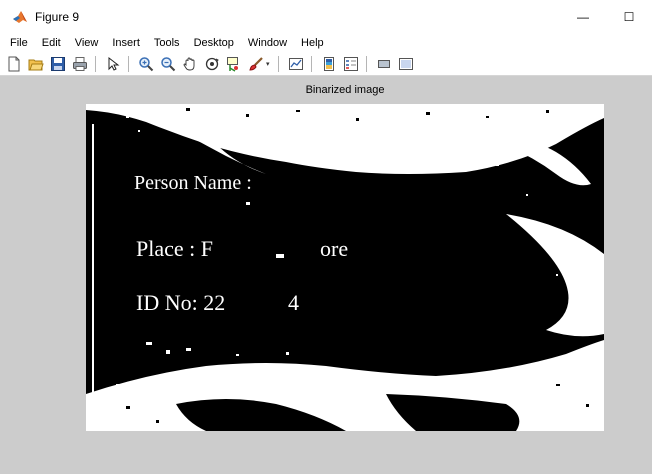 This screenshot has width=652, height=474. I want to click on link-plot-button, so click(296, 64).